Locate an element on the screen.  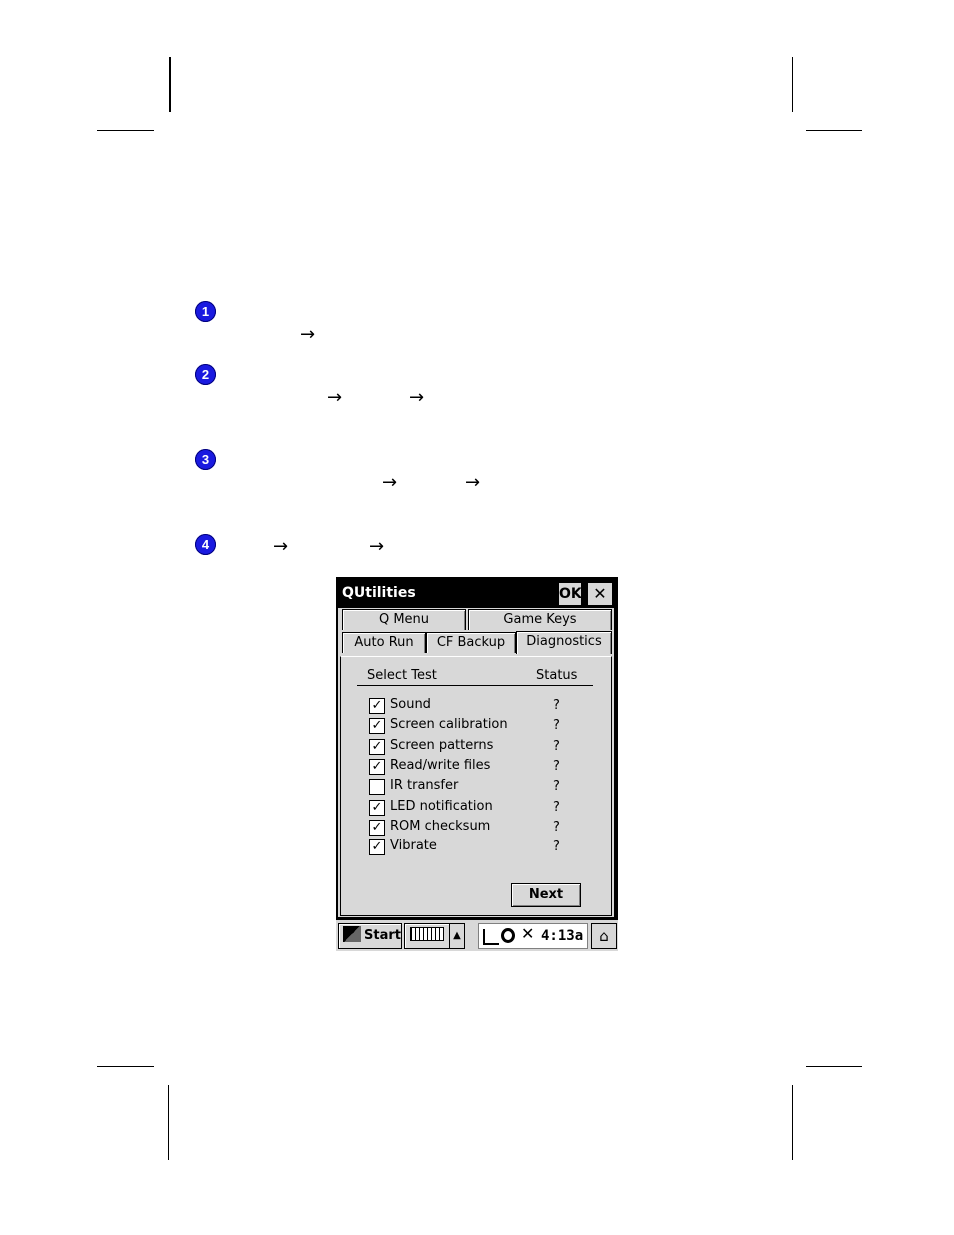
tab-game-keys: Game Keys is located at coordinates (540, 619).